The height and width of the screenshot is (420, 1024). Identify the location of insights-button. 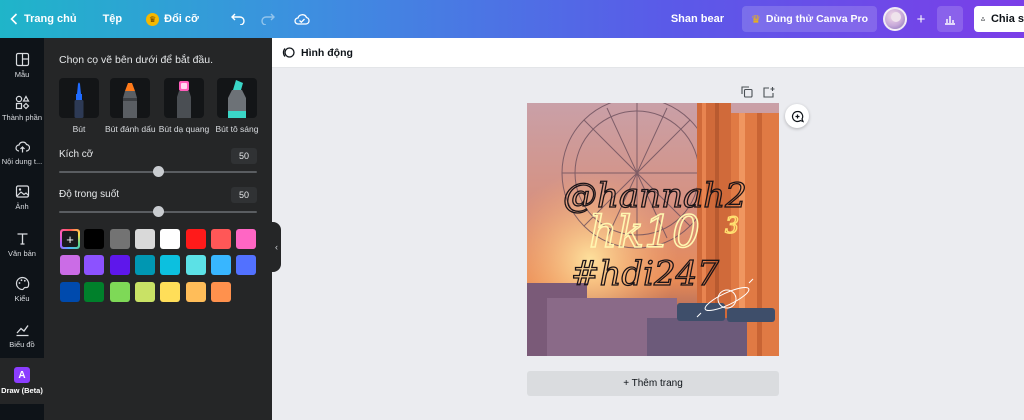
(950, 19).